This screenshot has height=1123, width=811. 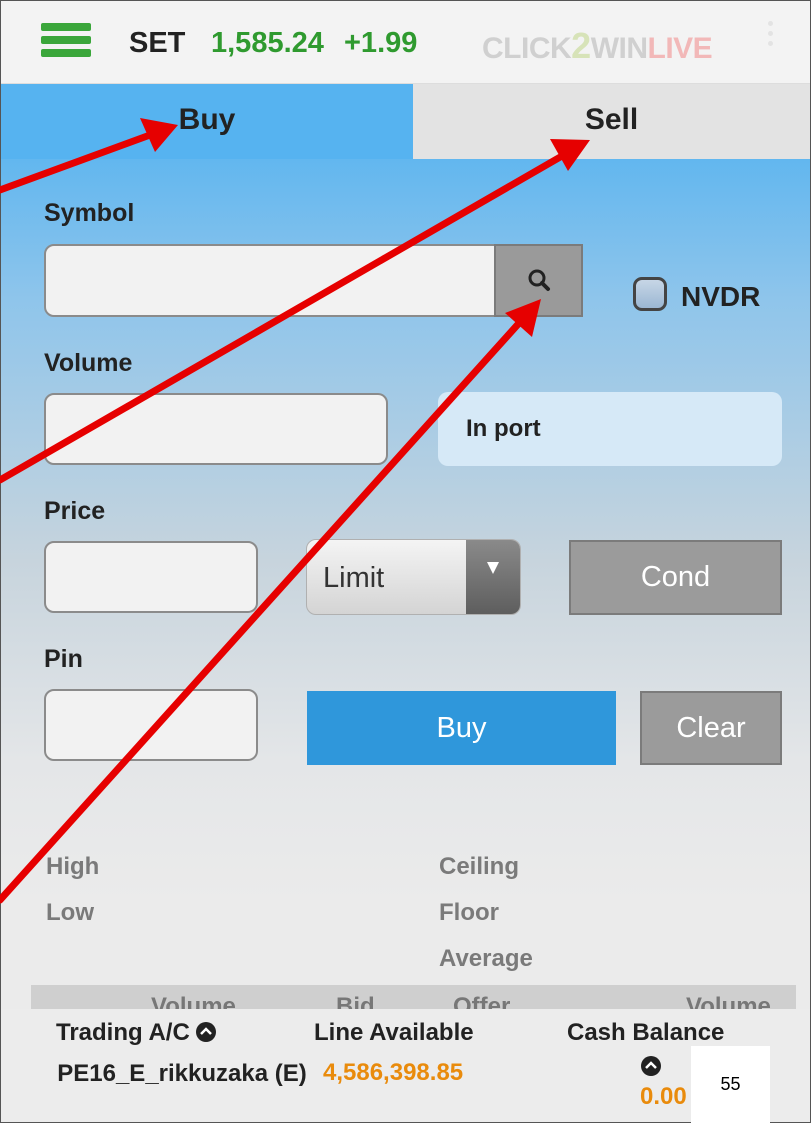 What do you see at coordinates (650, 294) in the screenshot?
I see `nvdr-checkbox` at bounding box center [650, 294].